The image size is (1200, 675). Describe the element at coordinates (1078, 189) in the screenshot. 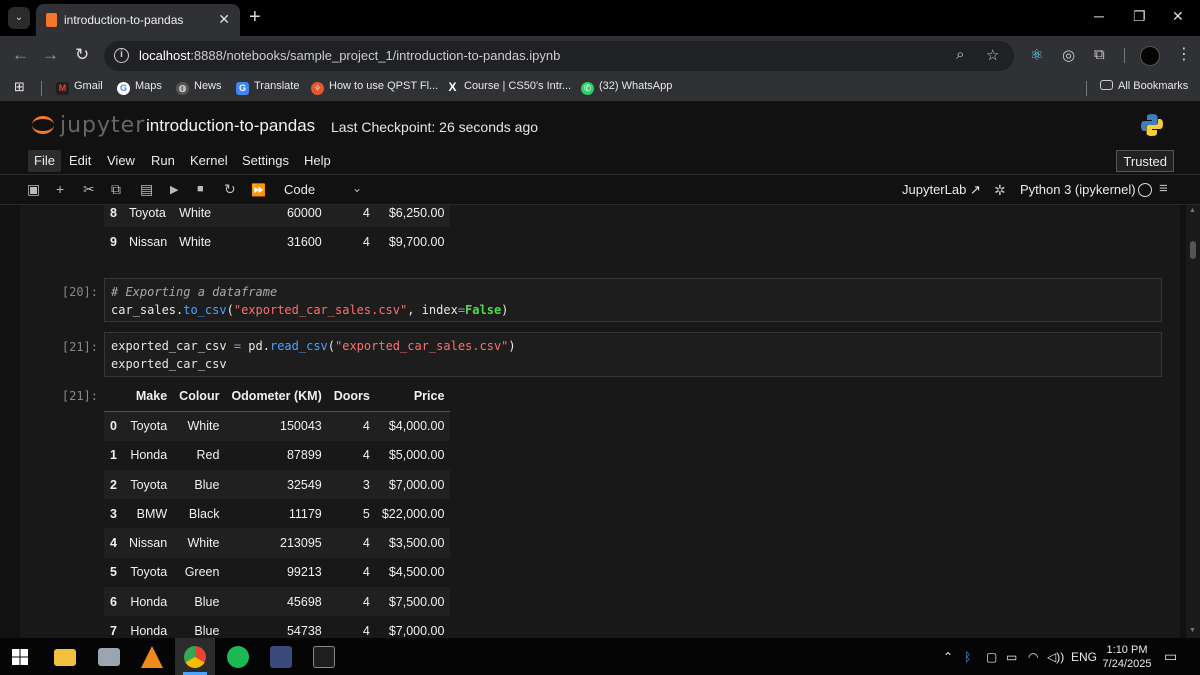

I see `kernel-name: Python 3 (ipykernel)` at that location.